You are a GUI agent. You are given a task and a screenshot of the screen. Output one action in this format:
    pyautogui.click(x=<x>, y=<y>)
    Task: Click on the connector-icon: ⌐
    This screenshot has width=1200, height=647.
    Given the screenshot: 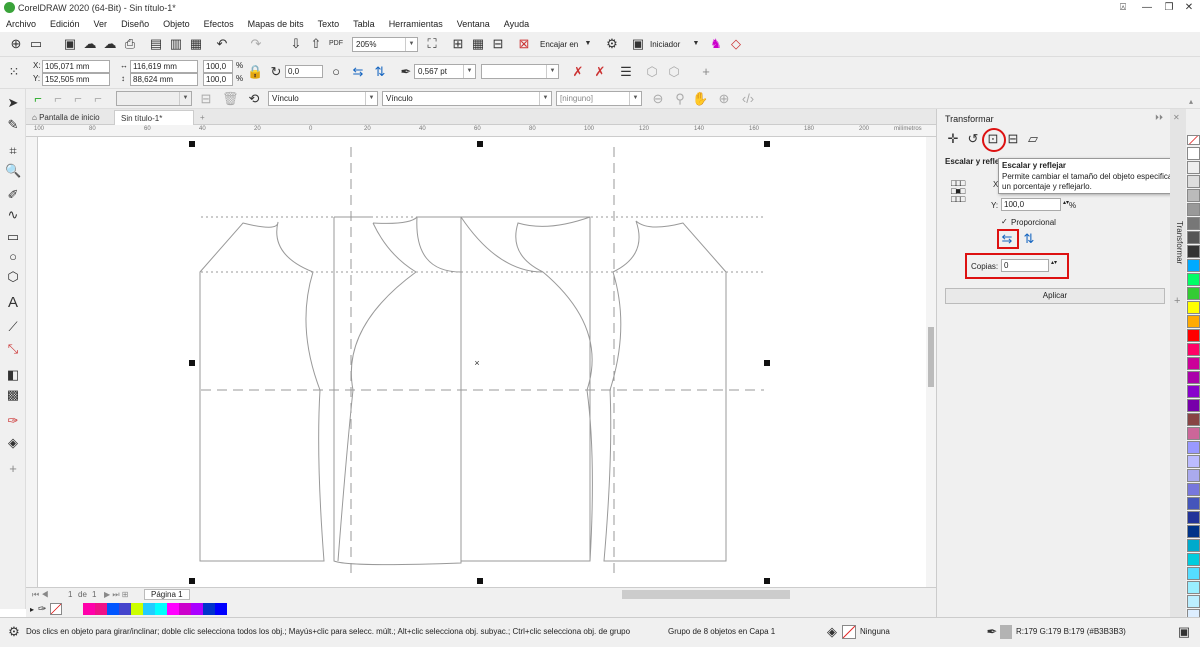 What is the action you would take?
    pyautogui.click(x=38, y=99)
    